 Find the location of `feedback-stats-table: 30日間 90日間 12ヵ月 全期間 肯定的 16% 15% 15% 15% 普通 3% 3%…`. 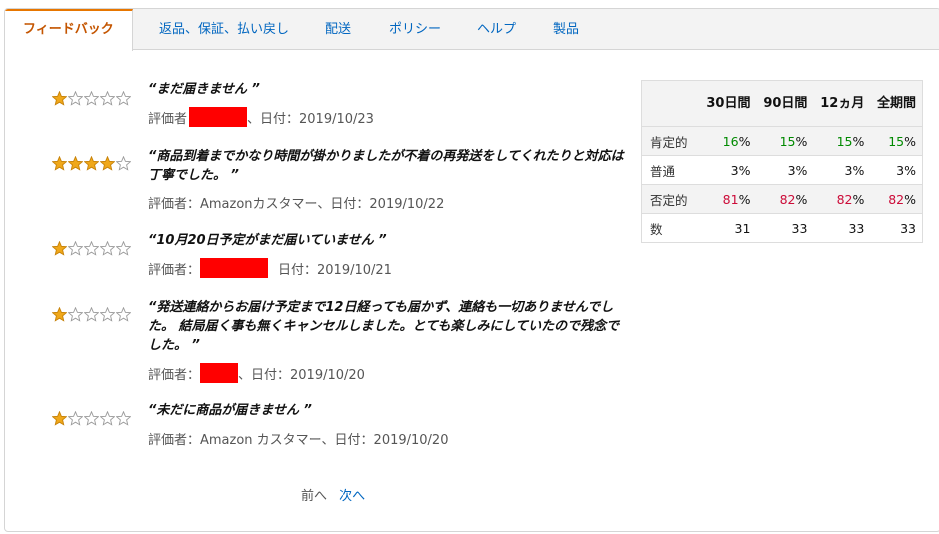

feedback-stats-table: 30日間 90日間 12ヵ月 全期間 肯定的 16% 15% 15% 15% 普通 3% 3%… is located at coordinates (782, 161).